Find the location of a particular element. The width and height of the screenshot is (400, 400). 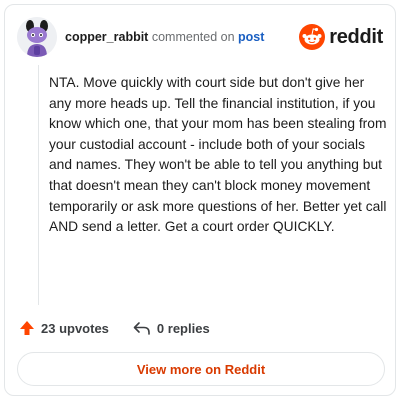

comment-meta: copper_rabbit commented on post is located at coordinates (164, 37).